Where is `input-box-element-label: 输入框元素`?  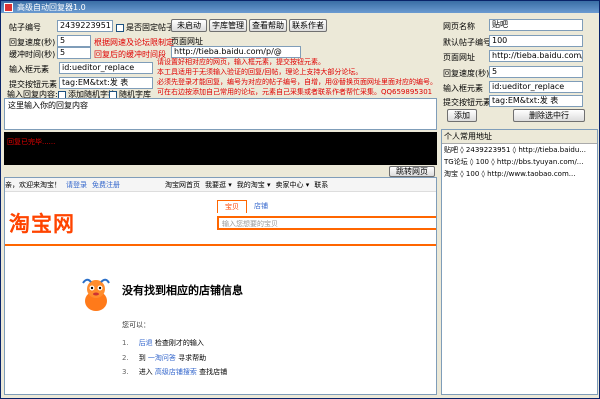
input-box-element-label: 输入框元素 is located at coordinates (29, 69).